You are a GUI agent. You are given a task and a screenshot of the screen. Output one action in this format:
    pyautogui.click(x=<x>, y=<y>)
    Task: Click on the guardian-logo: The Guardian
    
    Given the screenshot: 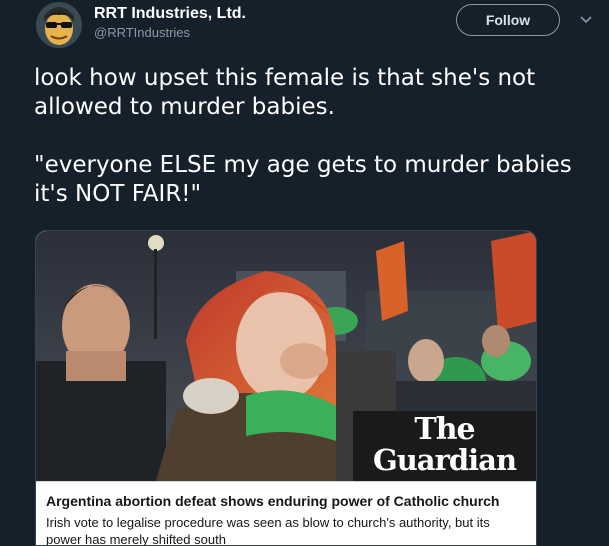 What is the action you would take?
    pyautogui.click(x=444, y=446)
    